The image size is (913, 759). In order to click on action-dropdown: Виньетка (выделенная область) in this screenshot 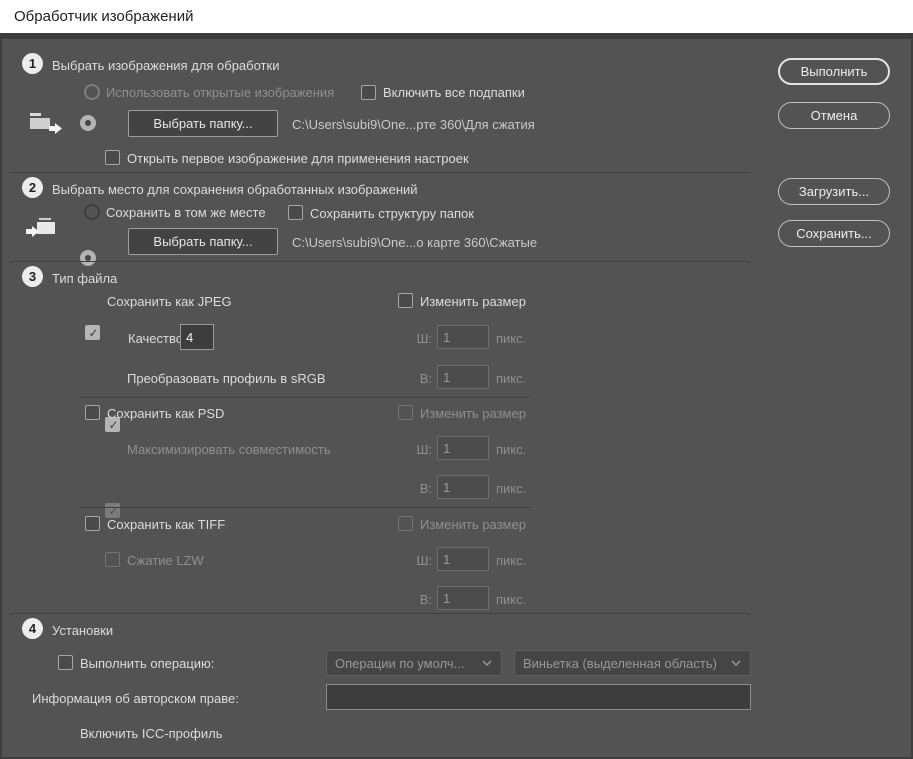, I will do `click(632, 663)`.